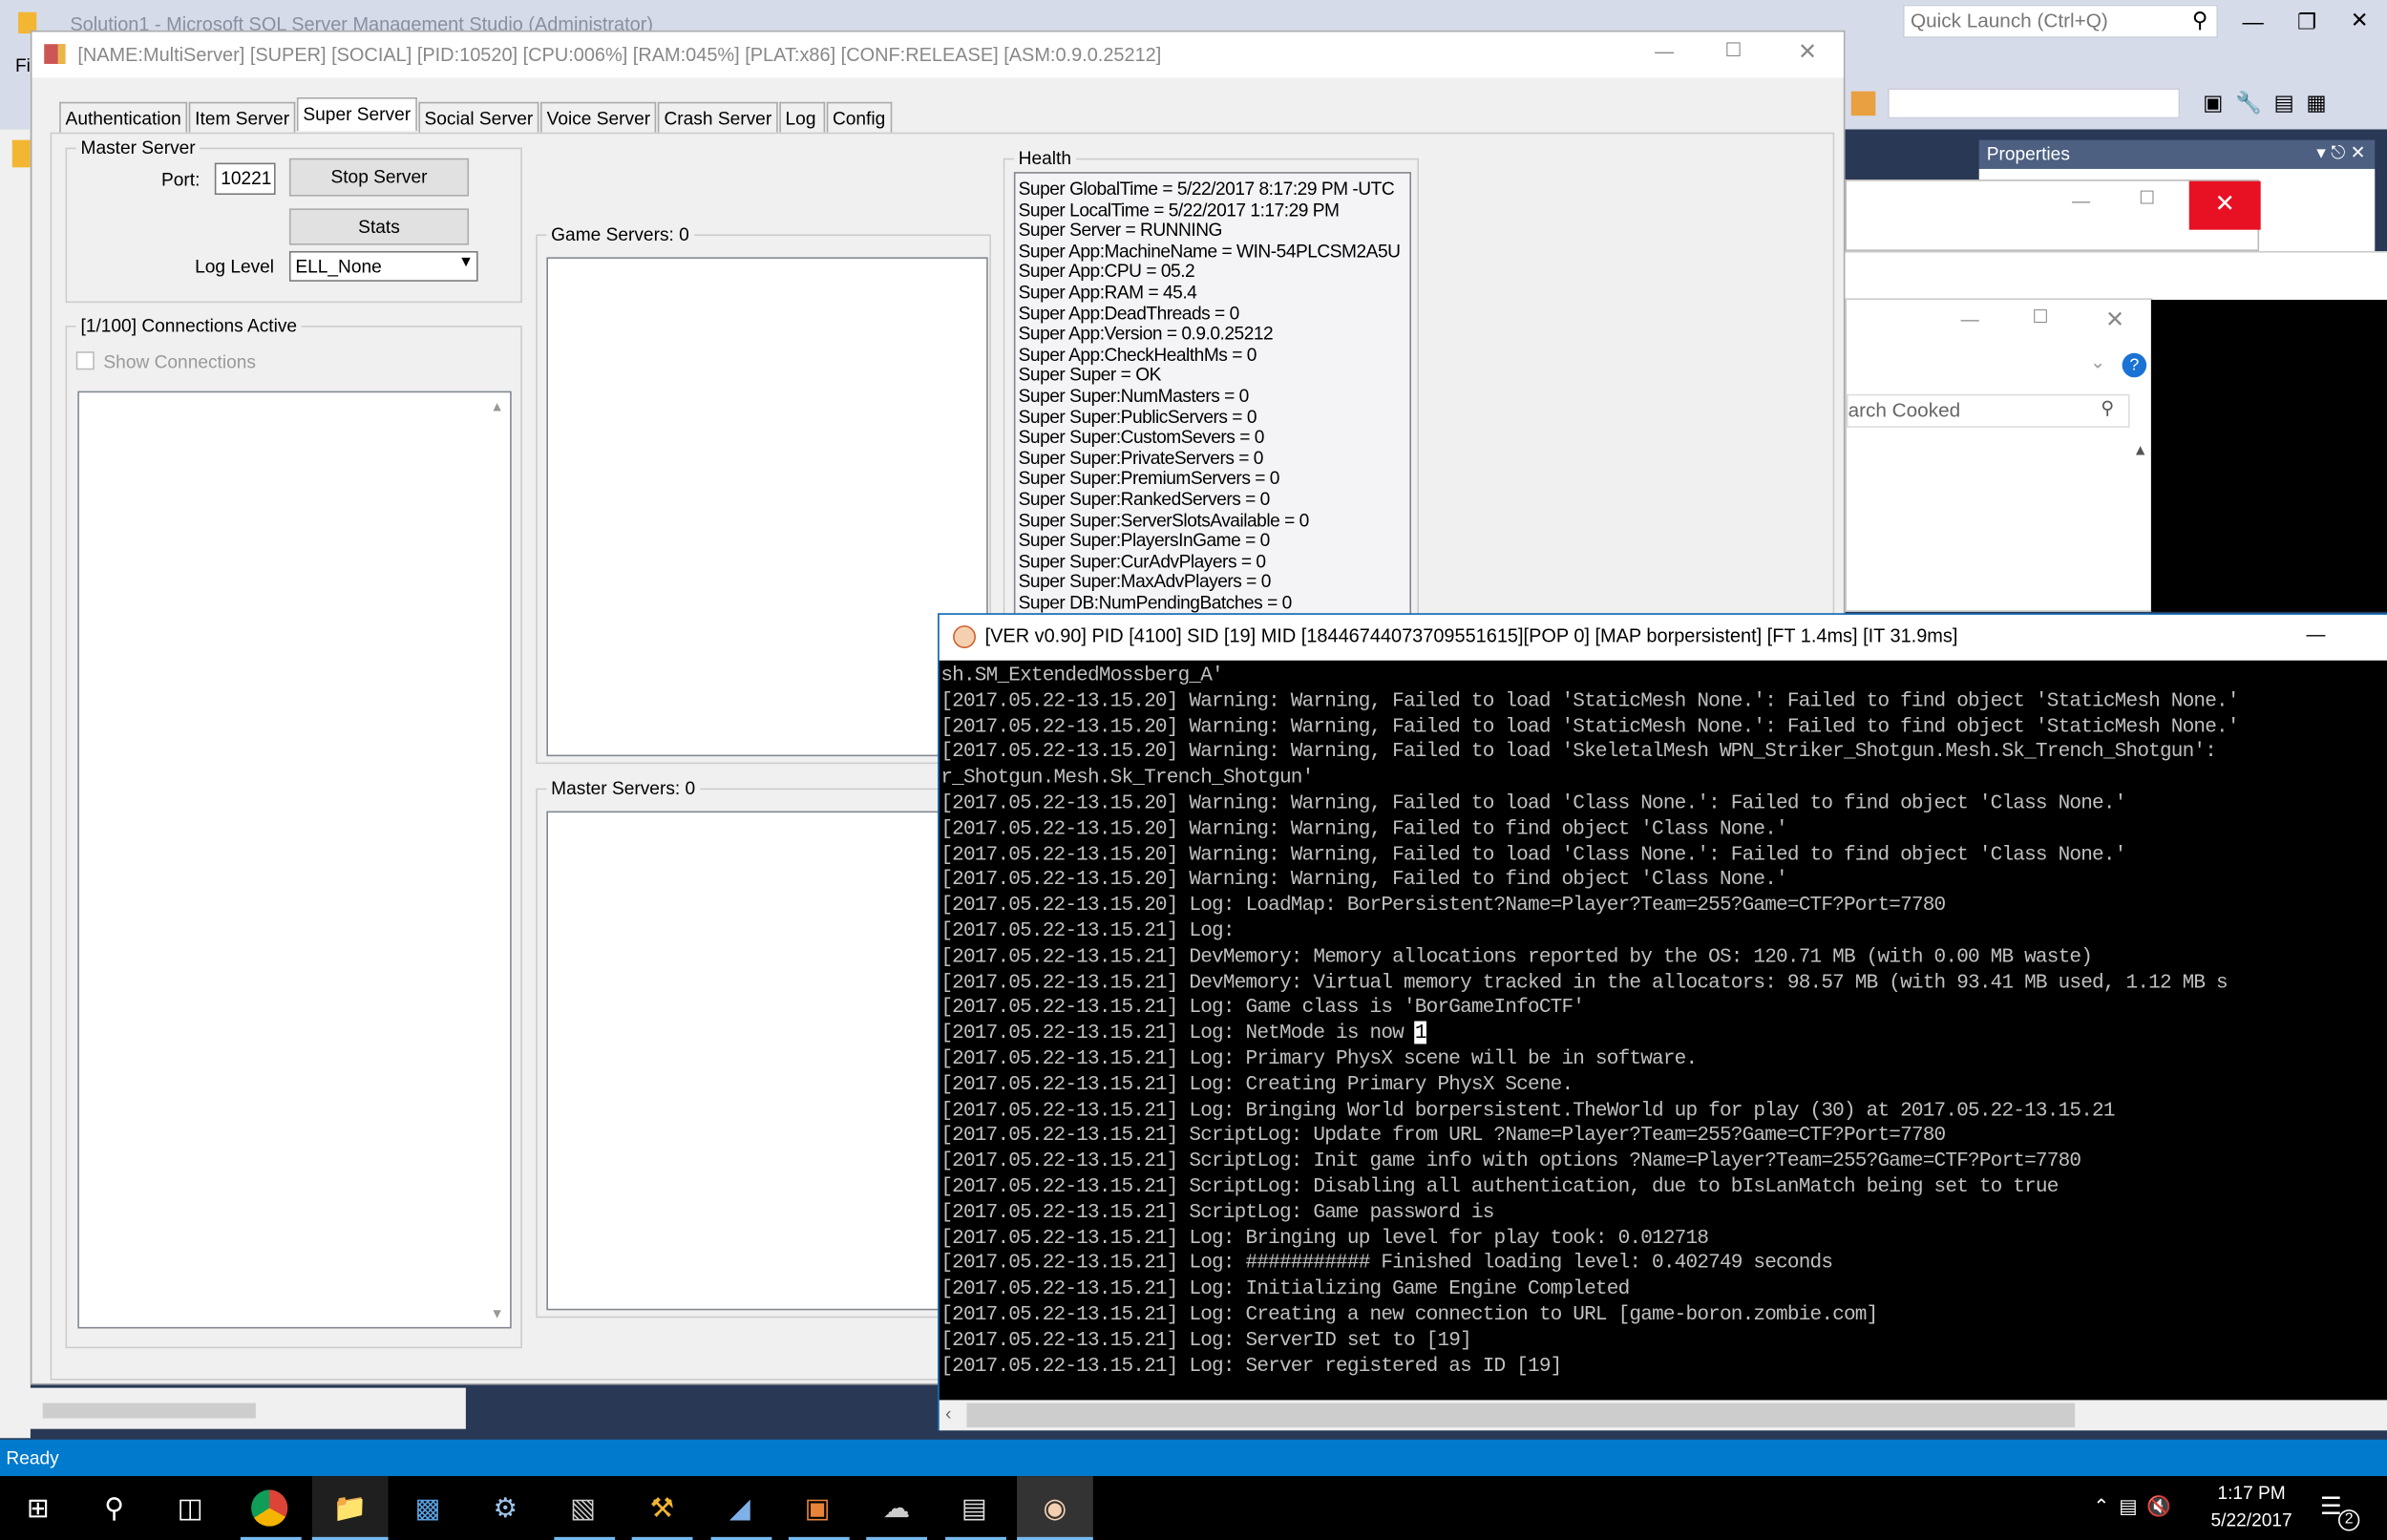 This screenshot has width=2387, height=1540. What do you see at coordinates (114, 1508) in the screenshot?
I see `search-icon: ⚲` at bounding box center [114, 1508].